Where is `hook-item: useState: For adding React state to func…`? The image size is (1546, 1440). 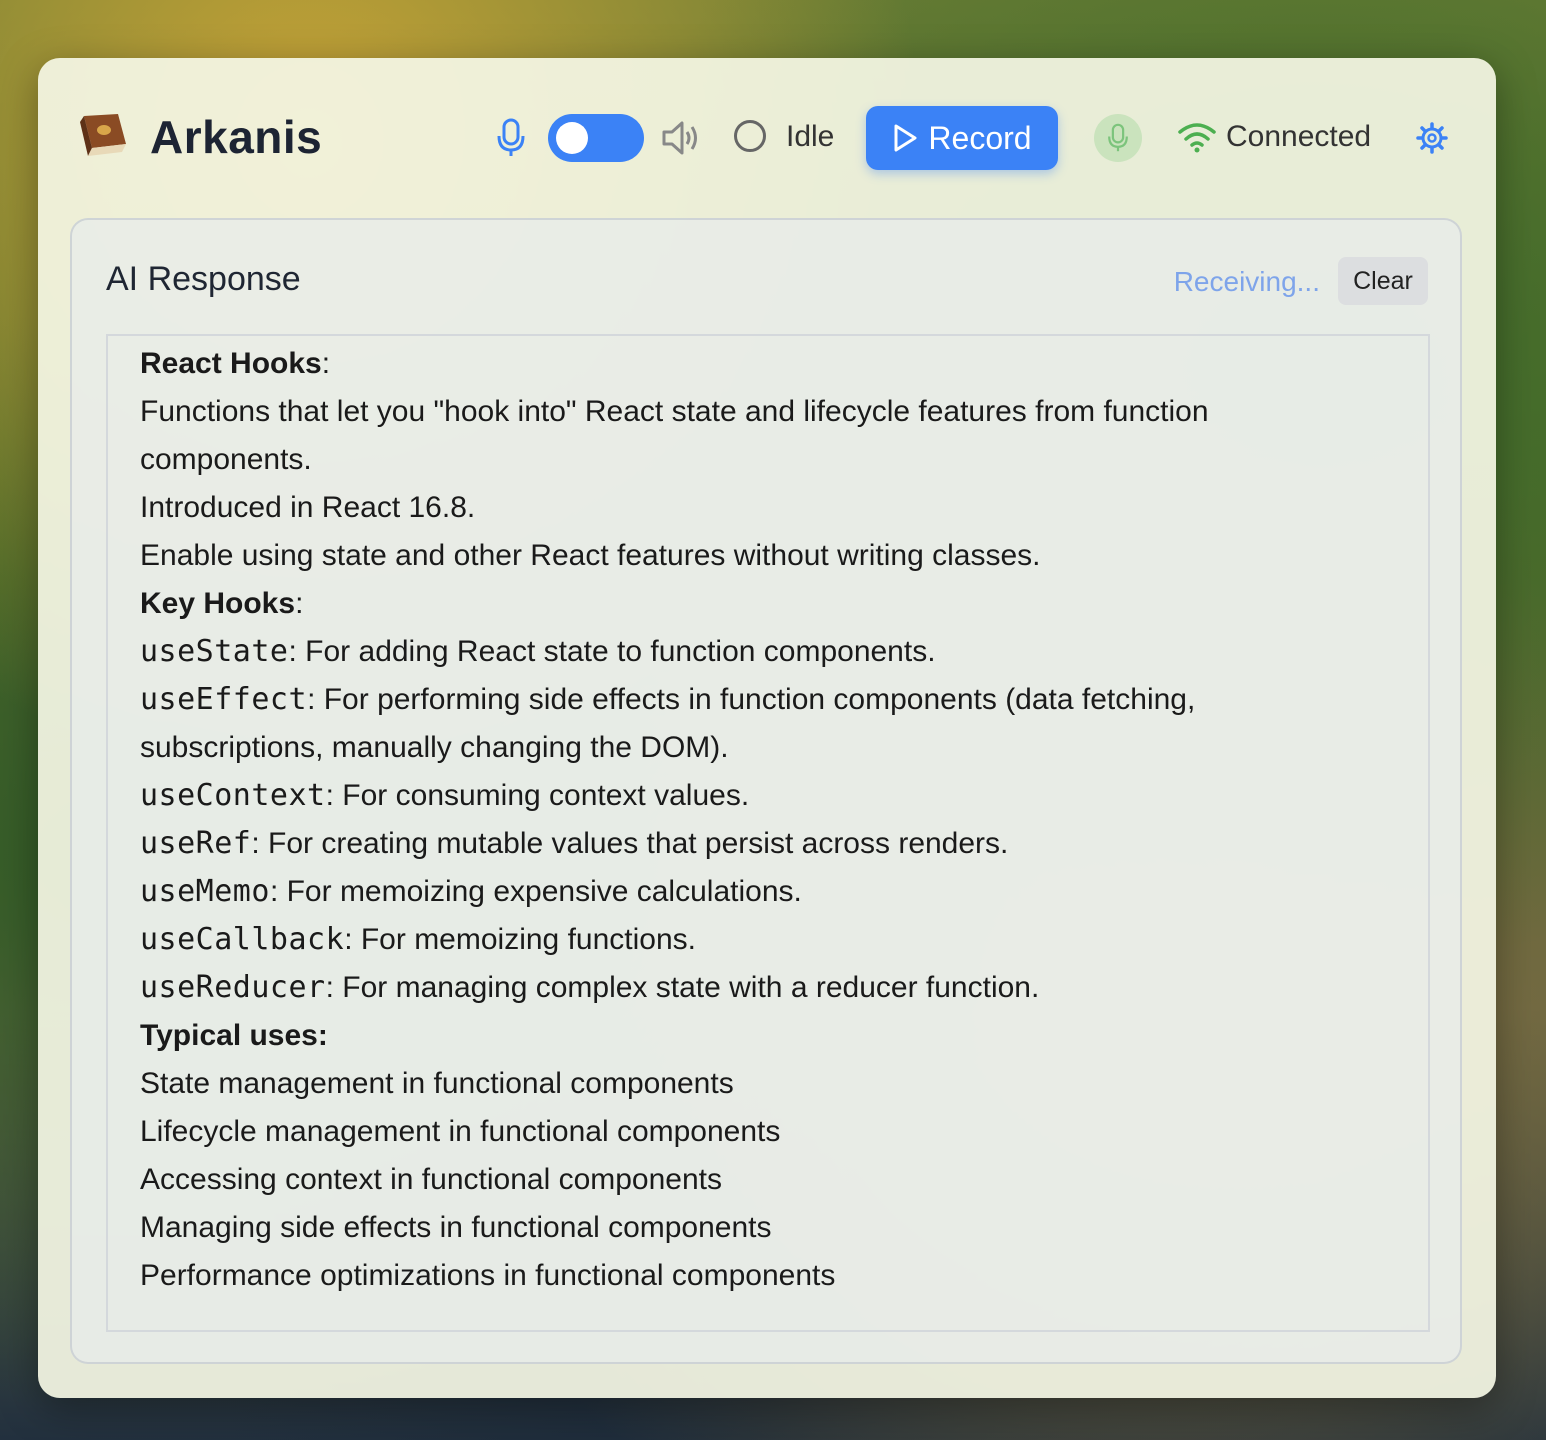
hook-item: useState: For adding React state to func… is located at coordinates (784, 652).